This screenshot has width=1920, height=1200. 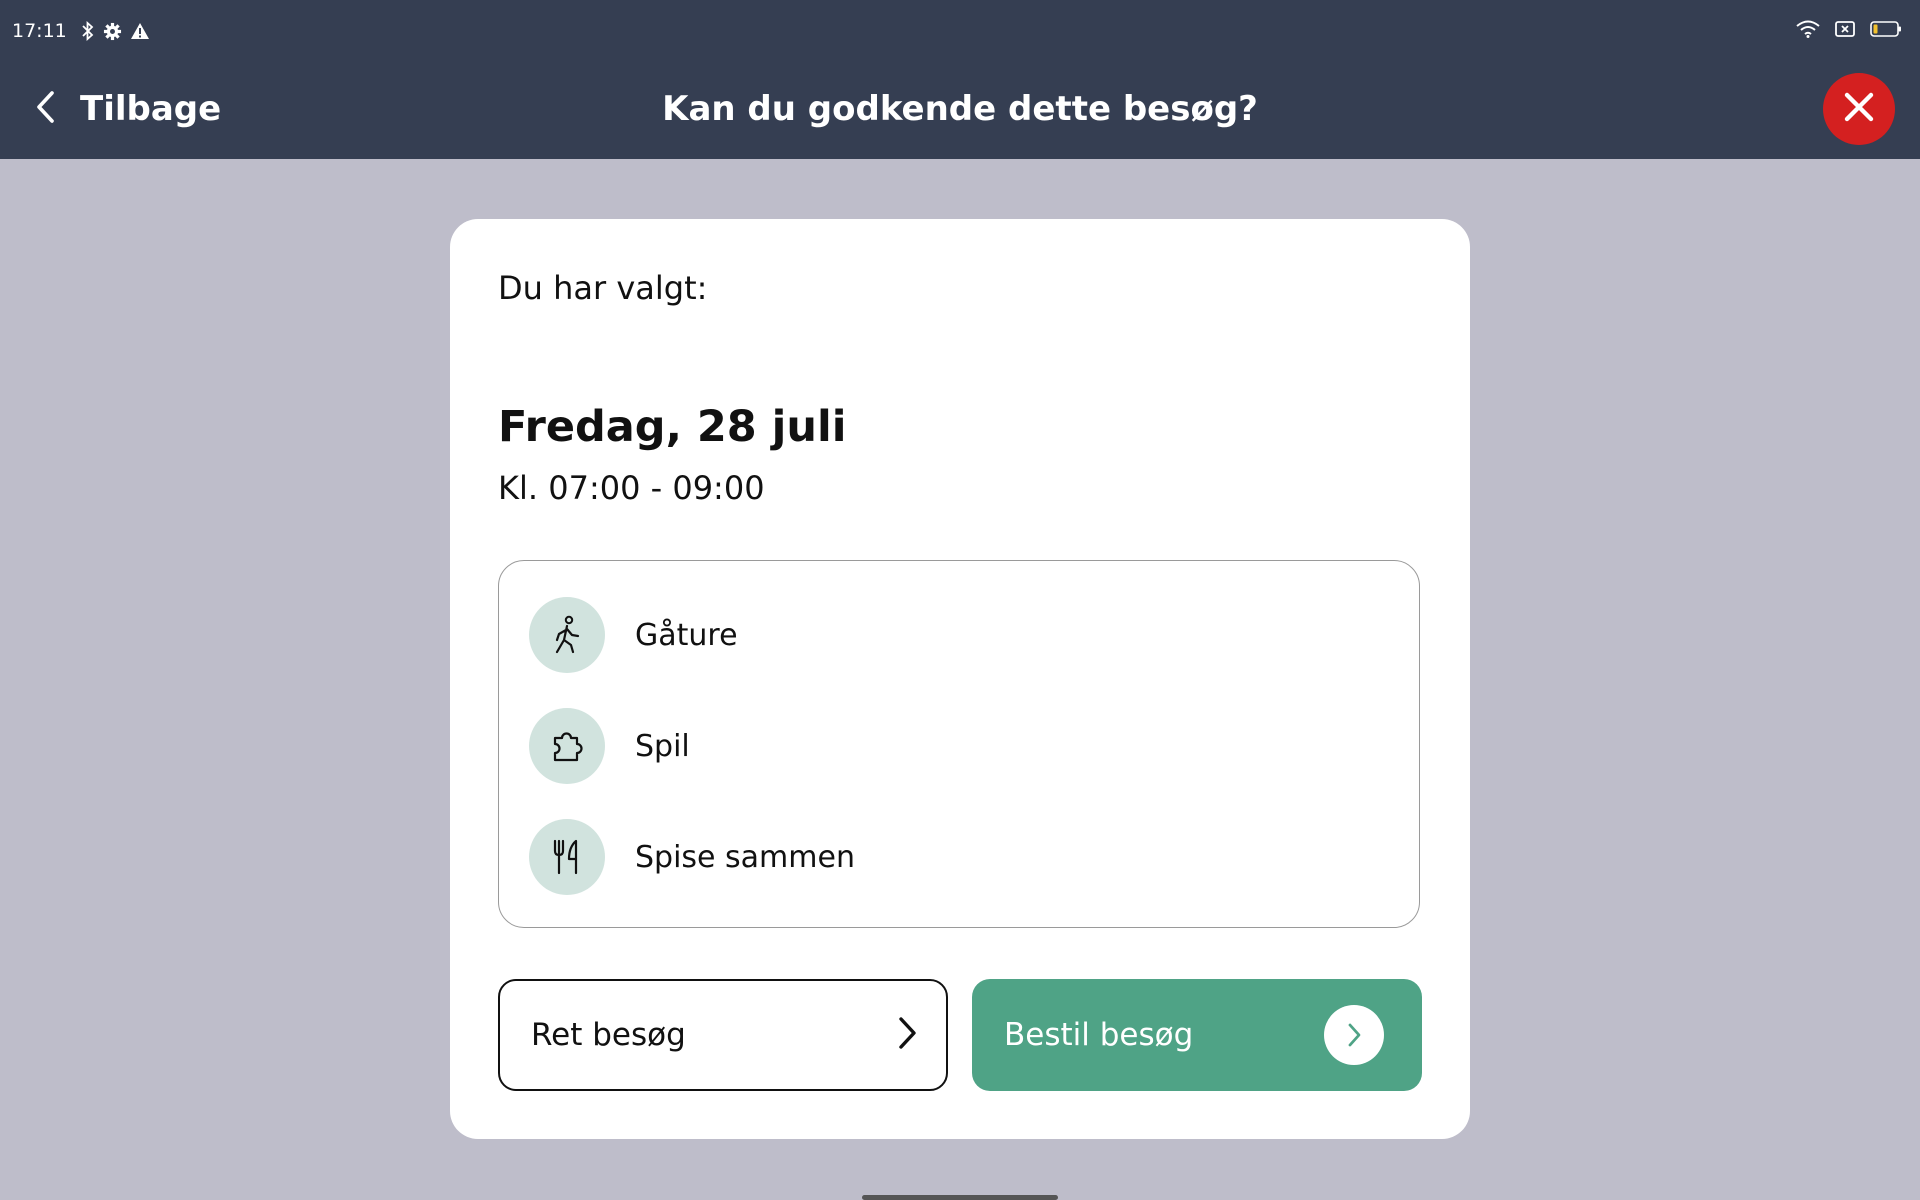 What do you see at coordinates (1845, 31) in the screenshot?
I see `sim-icon` at bounding box center [1845, 31].